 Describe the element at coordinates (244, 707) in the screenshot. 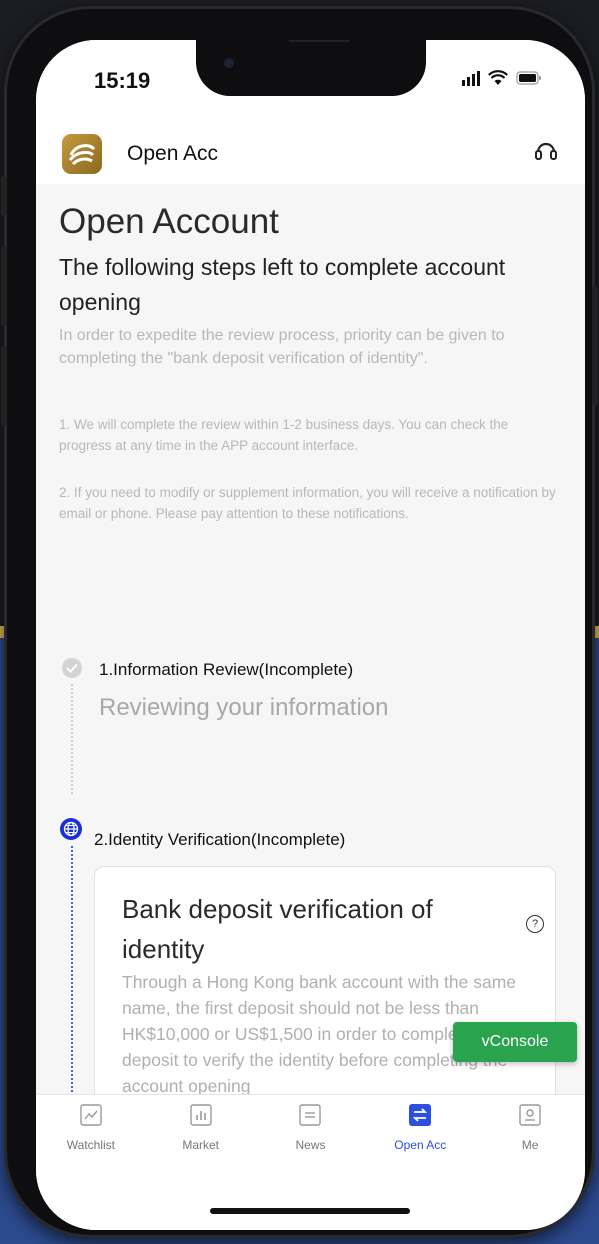

I see `step-information-review-subtitle: Reviewing your information` at that location.